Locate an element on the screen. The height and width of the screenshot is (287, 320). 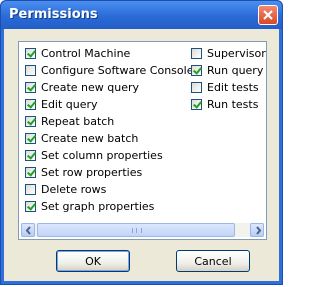
ok-button: OK is located at coordinates (93, 261).